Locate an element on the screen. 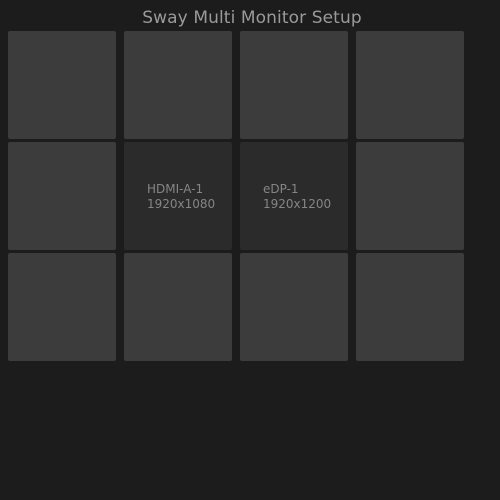  monitor-edp-1: eDP-1 1920x1200 is located at coordinates (294, 196).